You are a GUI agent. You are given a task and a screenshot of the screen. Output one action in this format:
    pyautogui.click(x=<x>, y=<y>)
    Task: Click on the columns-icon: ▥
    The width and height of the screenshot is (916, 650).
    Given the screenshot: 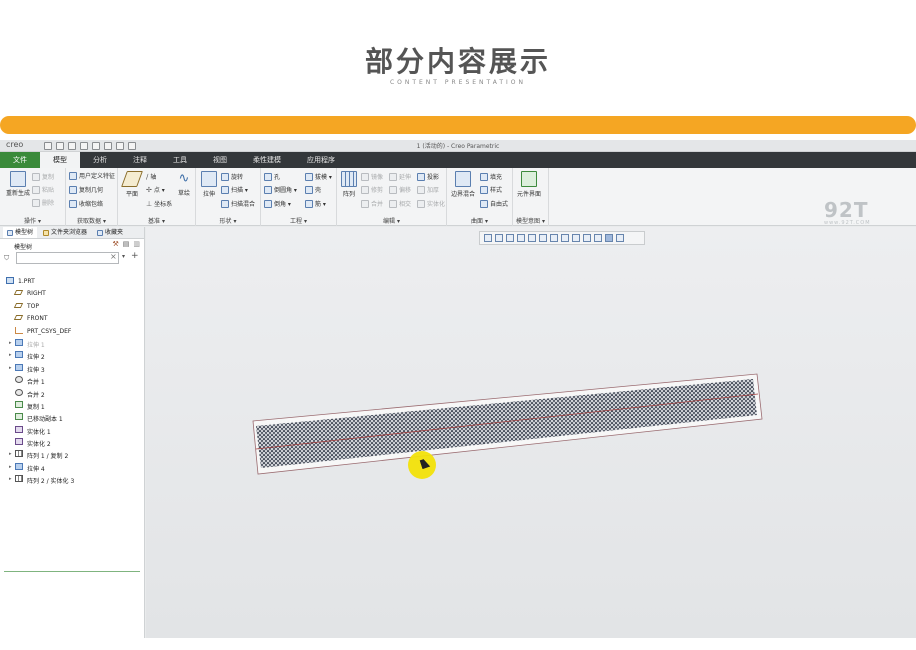 What is the action you would take?
    pyautogui.click(x=136, y=244)
    